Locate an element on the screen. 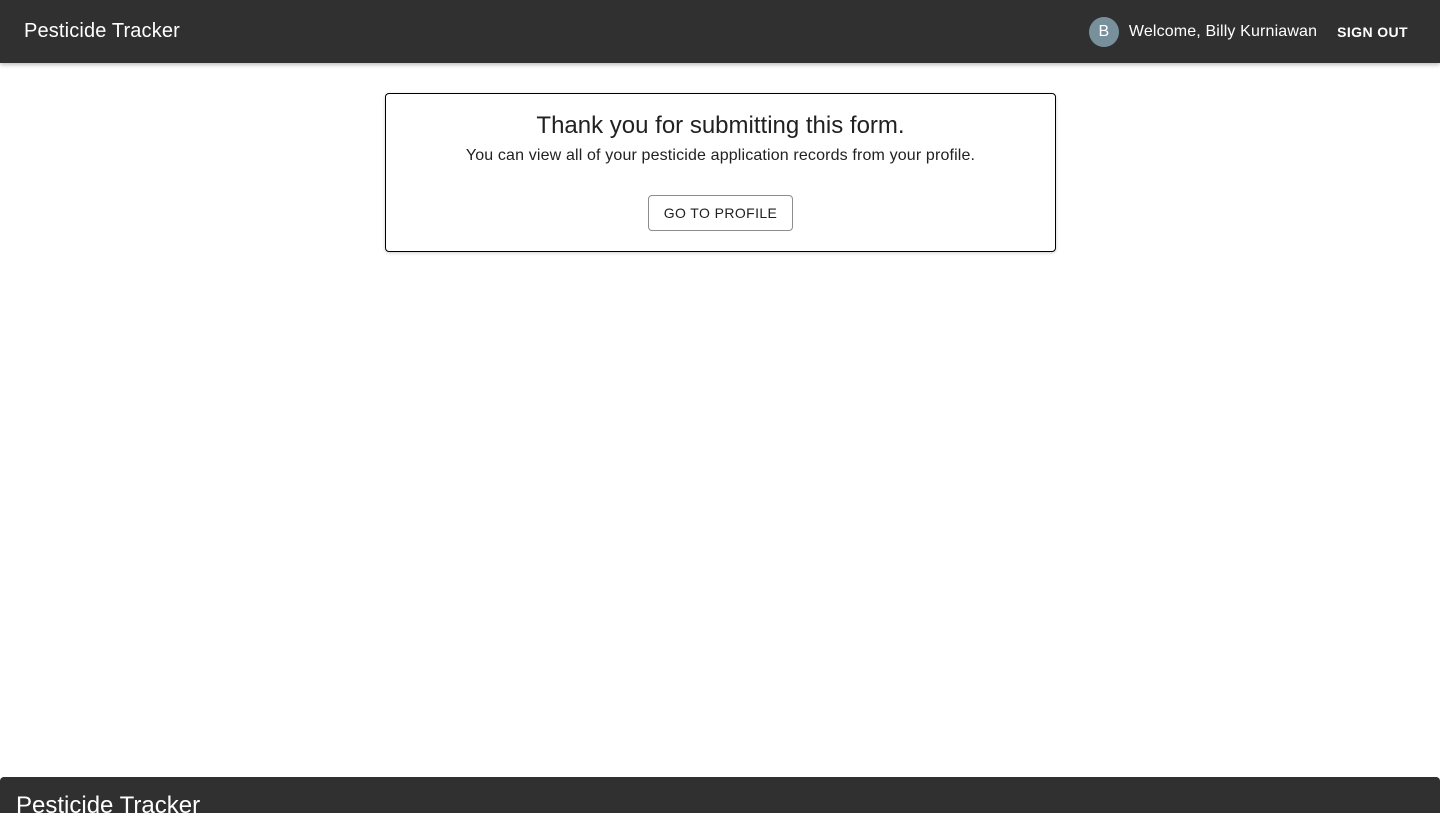 The image size is (1440, 813). footer-title: Pesticide Tracker is located at coordinates (108, 802).